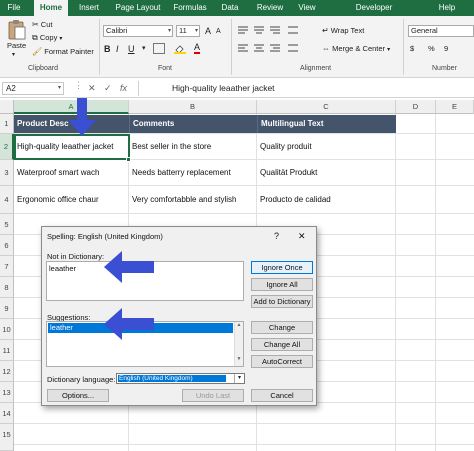  I want to click on select-all-corner, so click(7, 107).